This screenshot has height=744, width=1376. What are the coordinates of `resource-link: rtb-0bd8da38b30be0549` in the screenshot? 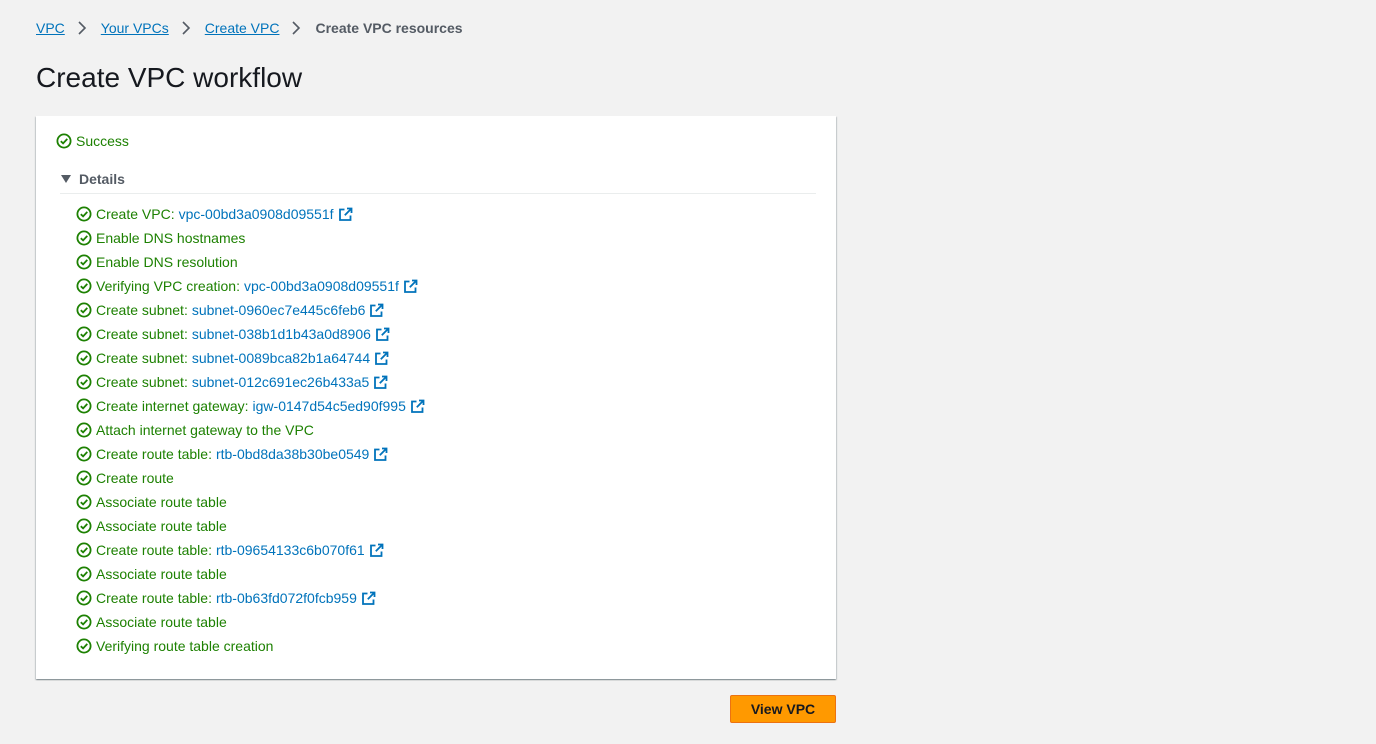 It's located at (292, 454).